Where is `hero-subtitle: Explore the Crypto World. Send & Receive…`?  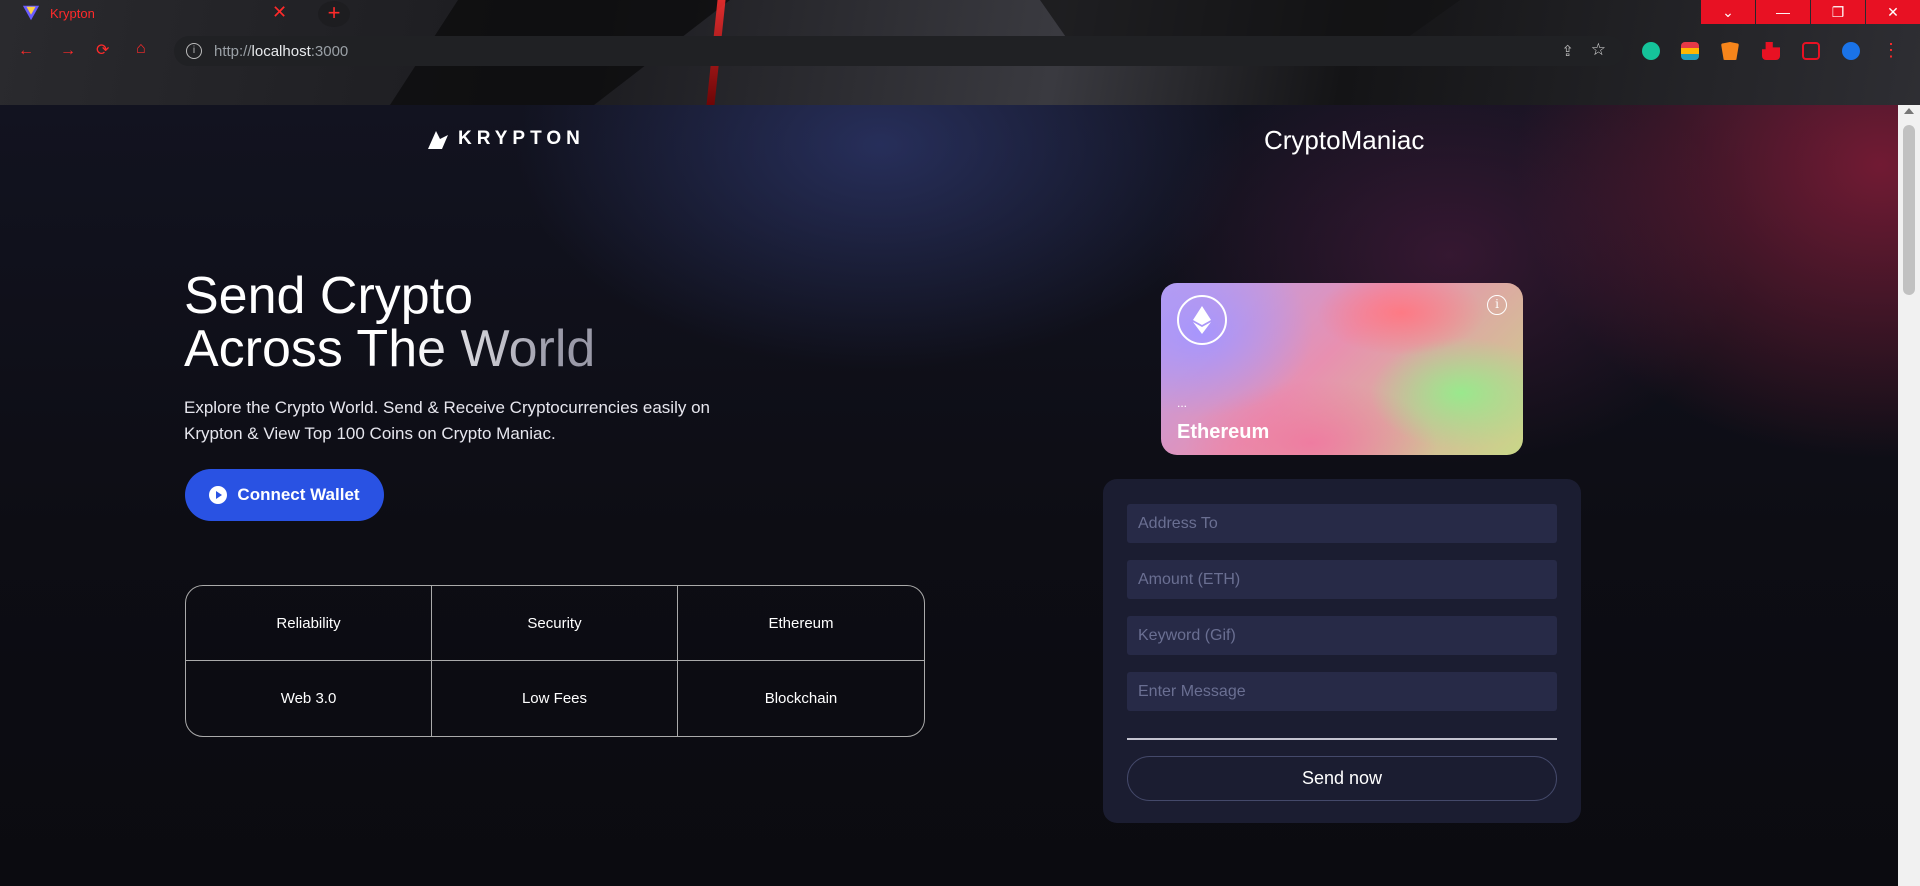
hero-subtitle: Explore the Crypto World. Send & Receive… is located at coordinates (447, 420).